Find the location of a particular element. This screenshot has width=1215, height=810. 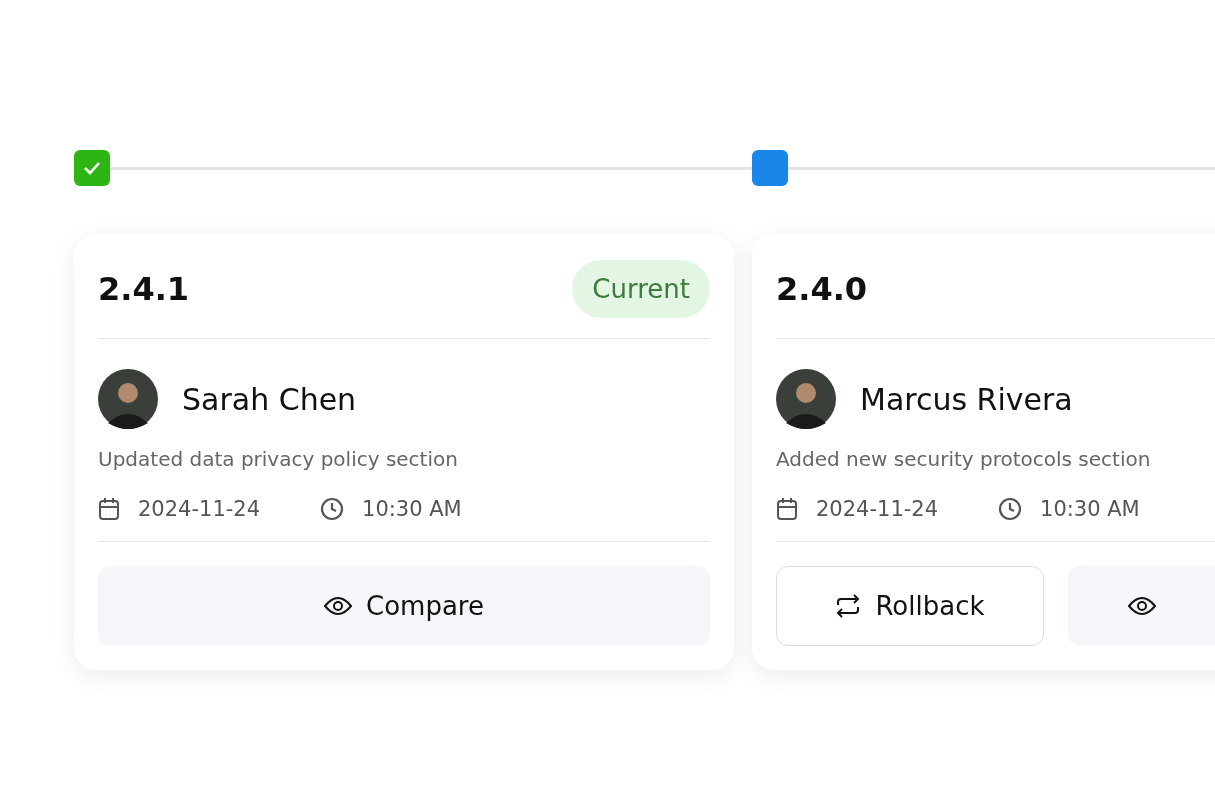

status-badge: Current is located at coordinates (641, 289).